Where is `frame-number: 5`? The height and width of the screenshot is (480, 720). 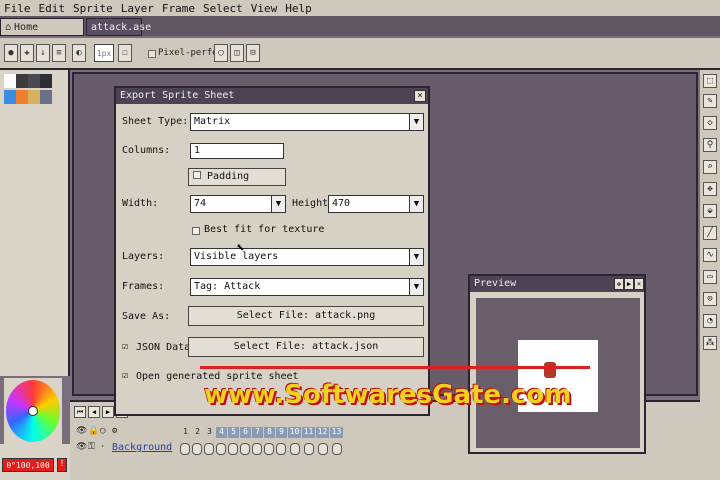
frame-number: 5 is located at coordinates (233, 432).